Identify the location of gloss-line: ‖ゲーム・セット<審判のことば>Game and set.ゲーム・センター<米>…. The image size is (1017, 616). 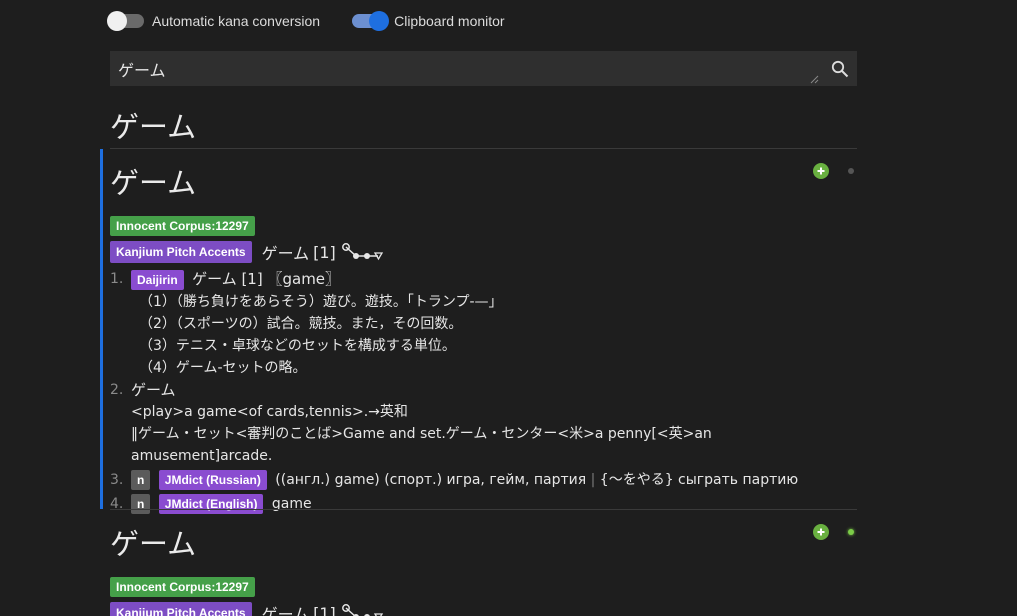
(421, 434).